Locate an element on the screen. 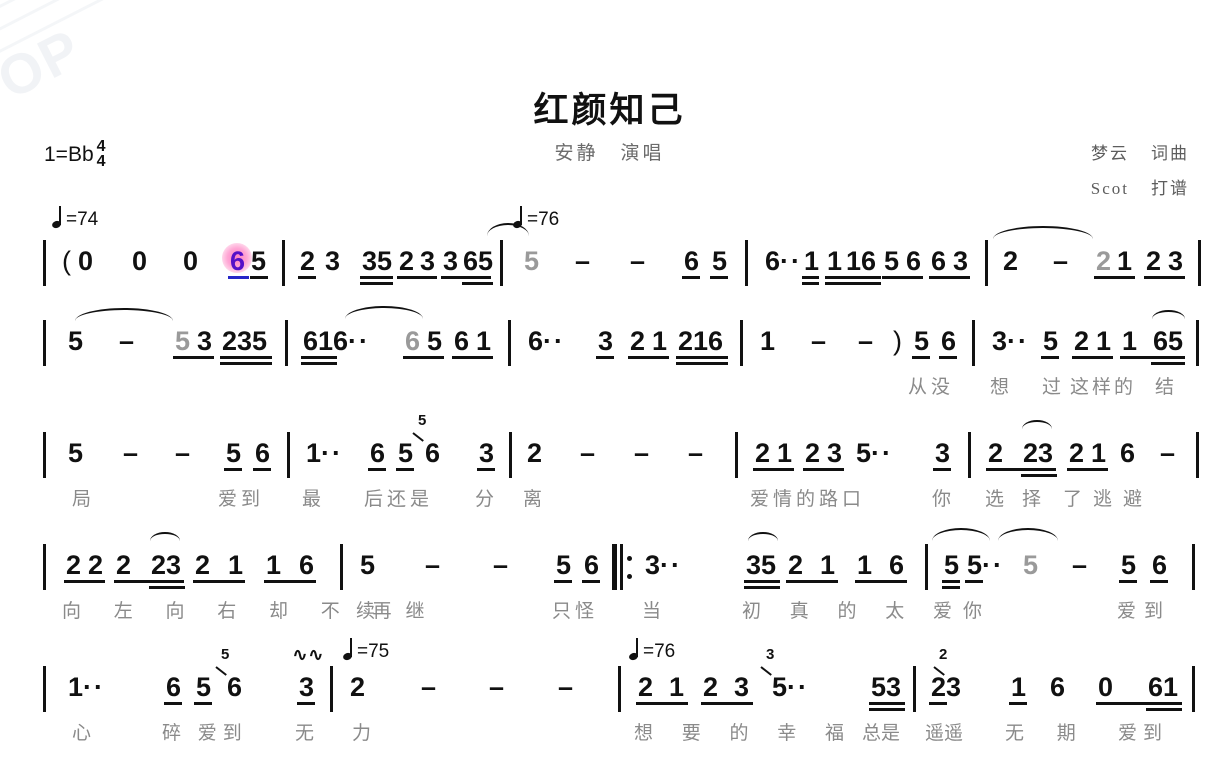 This screenshot has height=762, width=1219. open-paren: ( is located at coordinates (66, 261).